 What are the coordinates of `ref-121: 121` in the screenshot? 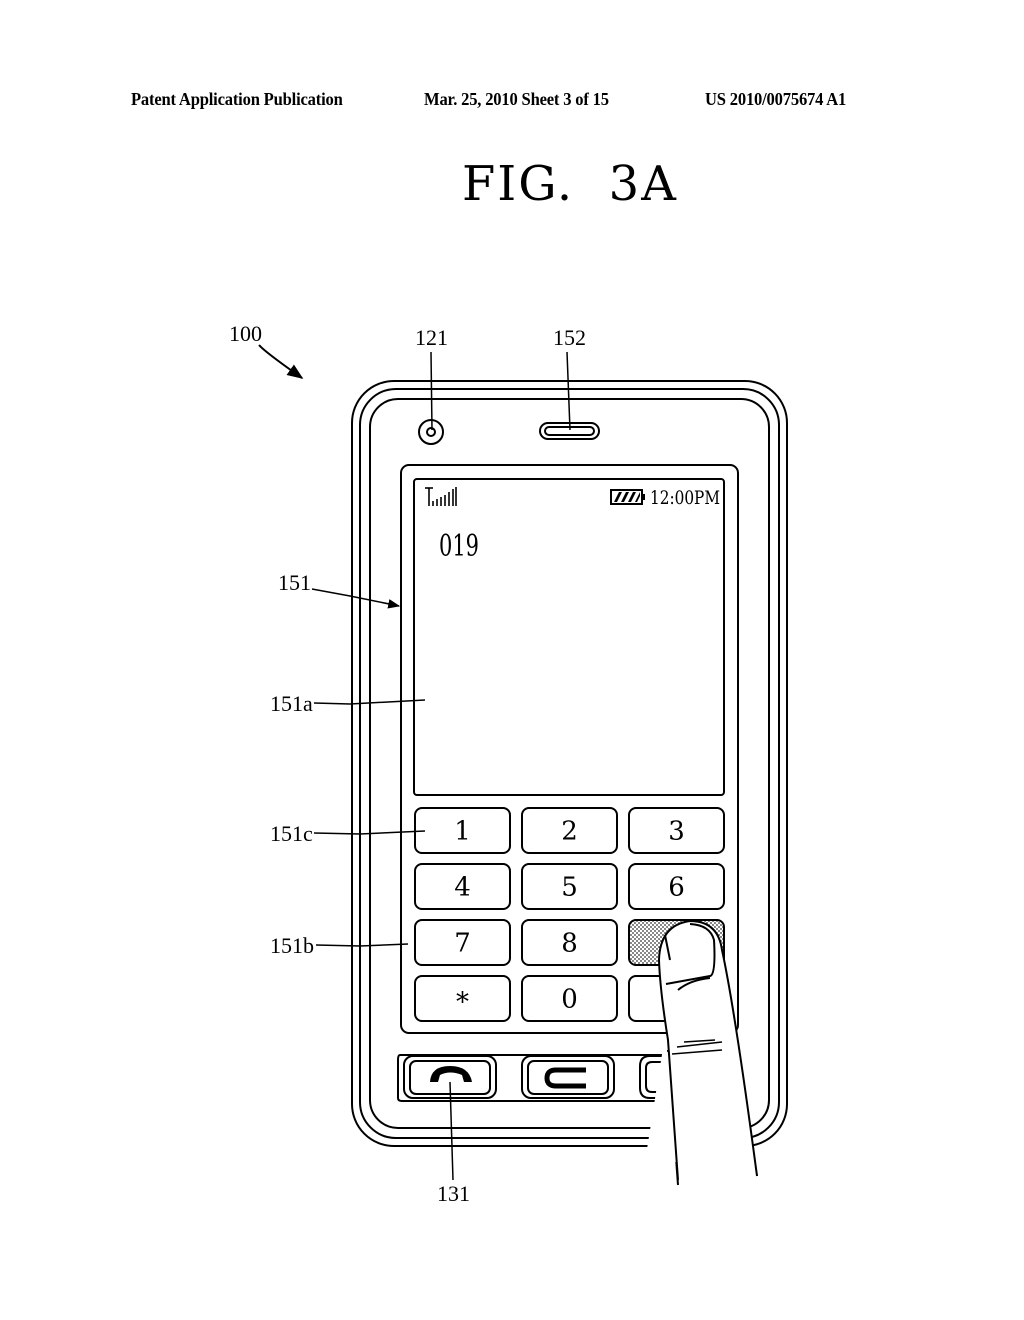 It's located at (431, 337).